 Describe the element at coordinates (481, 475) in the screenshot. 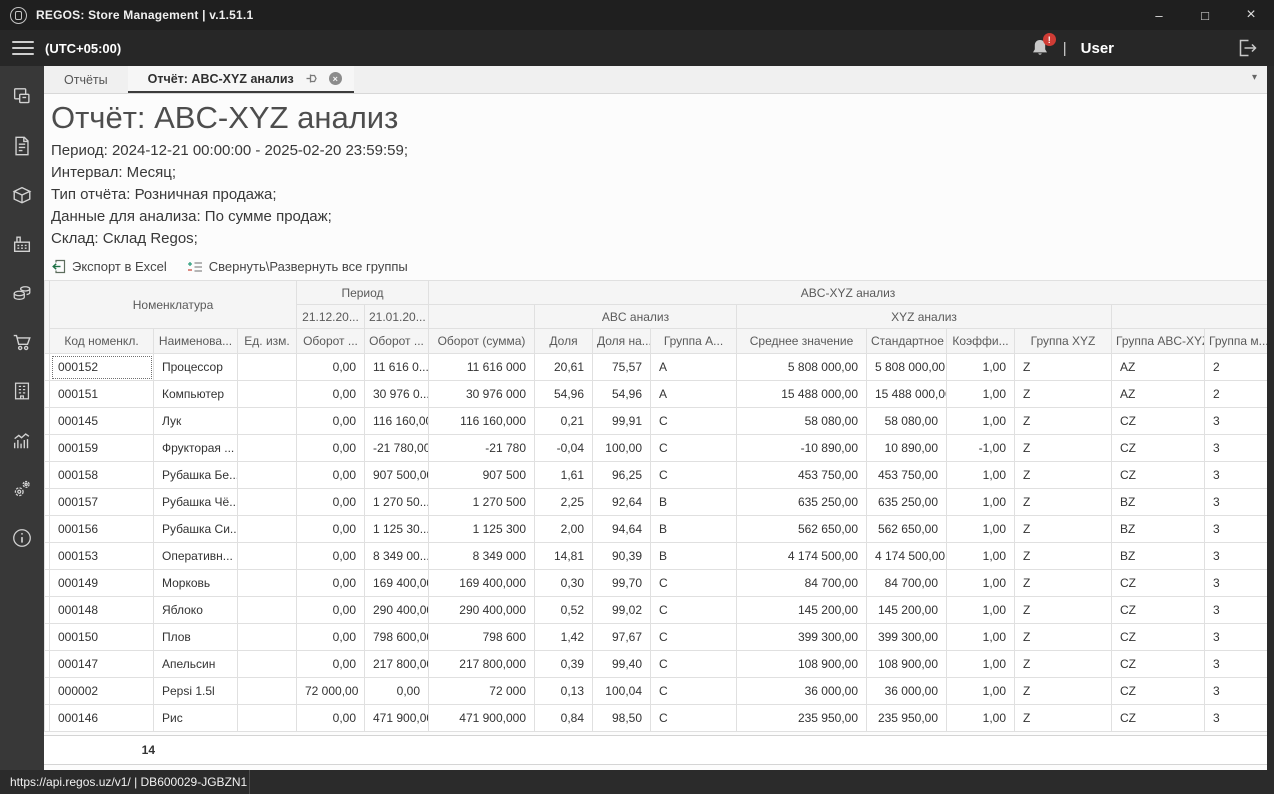

I see `table-cell: 907 500` at that location.